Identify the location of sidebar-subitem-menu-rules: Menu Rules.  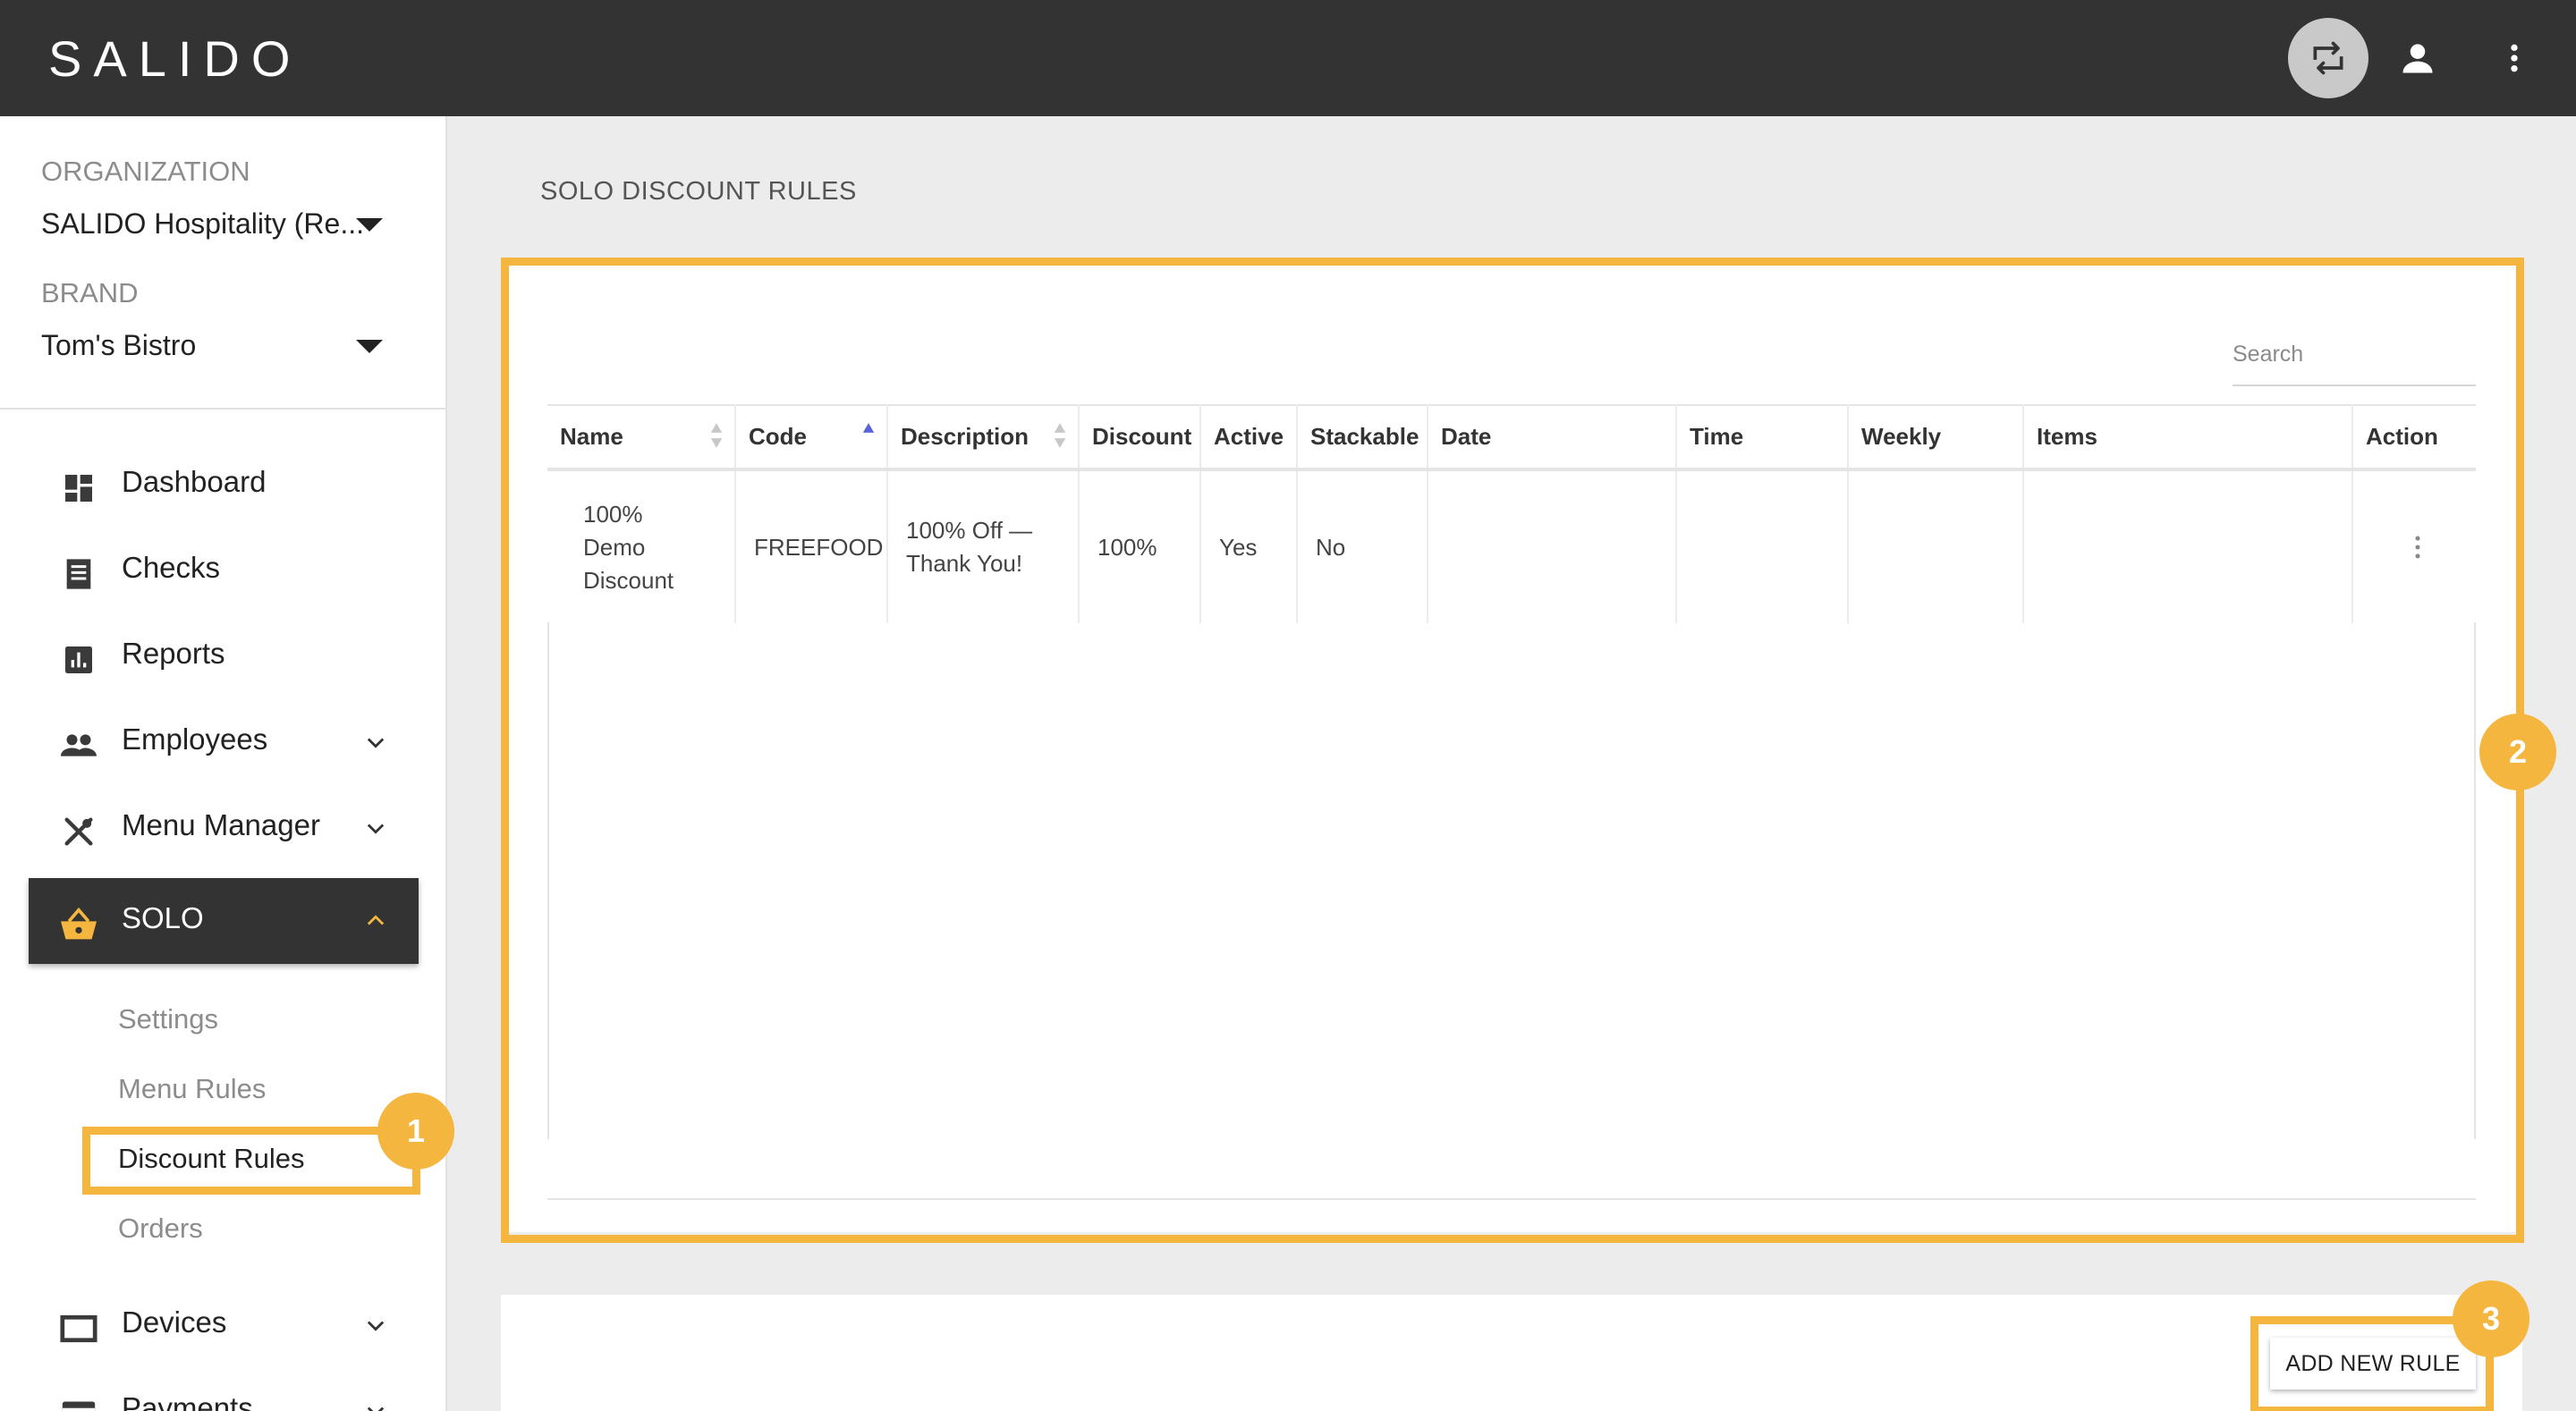
(192, 1089).